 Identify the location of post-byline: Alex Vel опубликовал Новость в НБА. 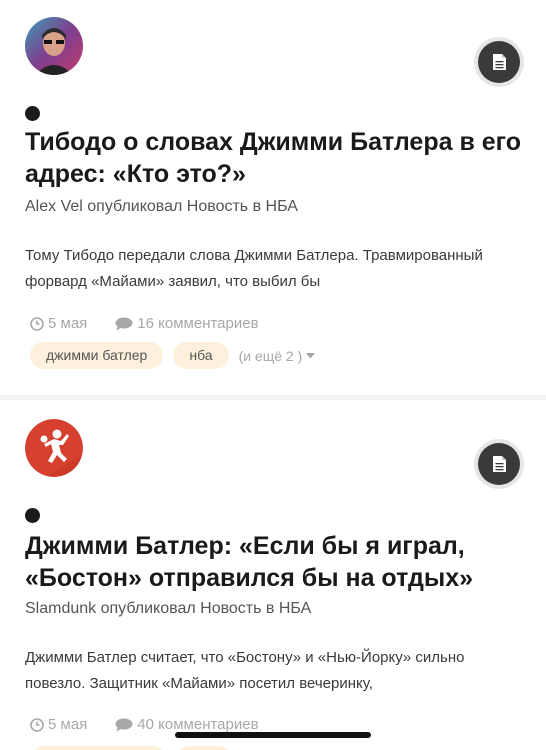
(161, 206).